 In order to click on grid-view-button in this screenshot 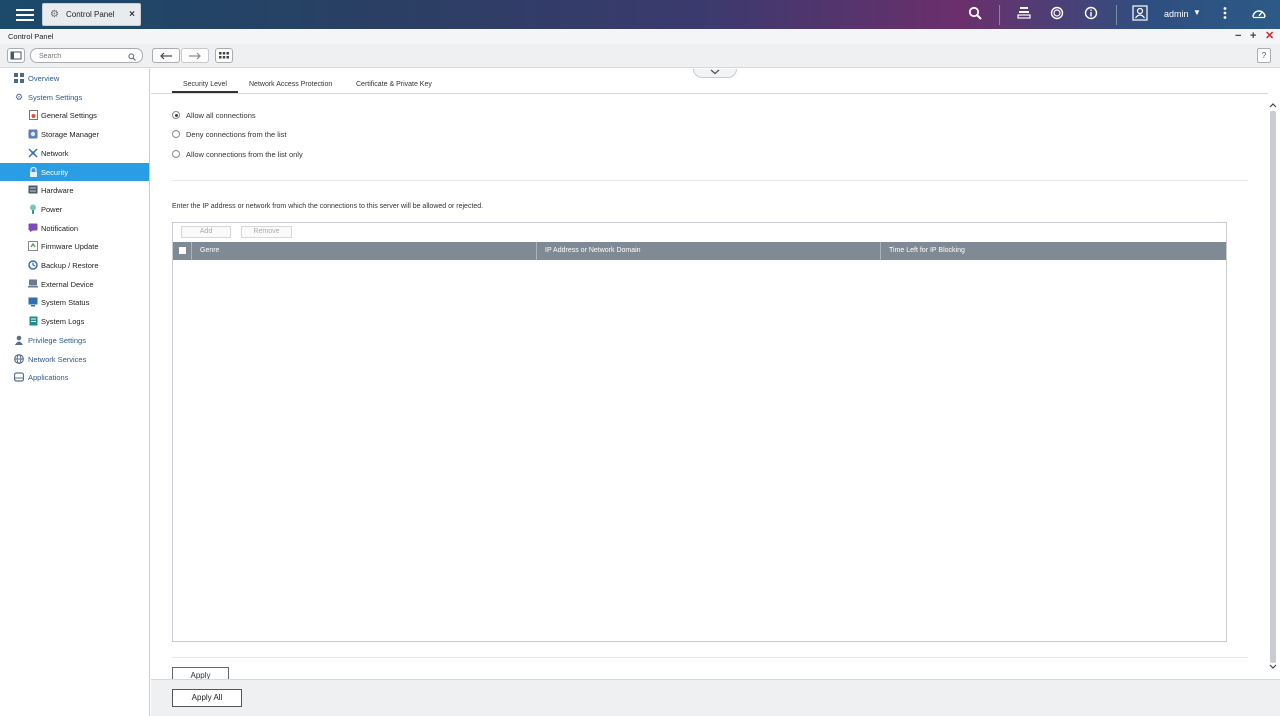, I will do `click(224, 55)`.